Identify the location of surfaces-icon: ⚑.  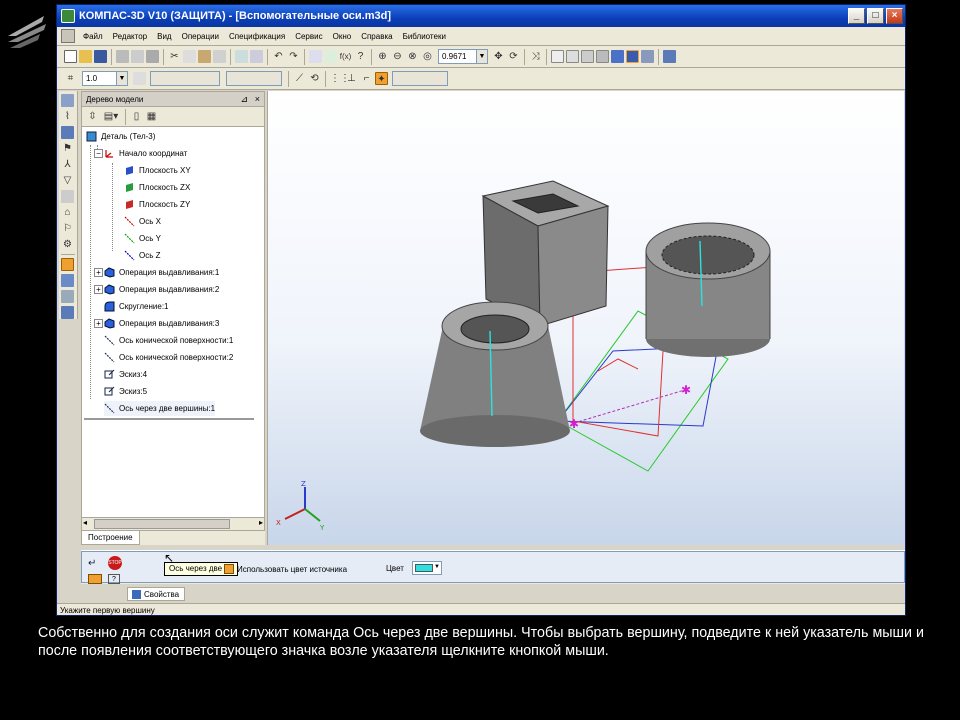
(67, 148).